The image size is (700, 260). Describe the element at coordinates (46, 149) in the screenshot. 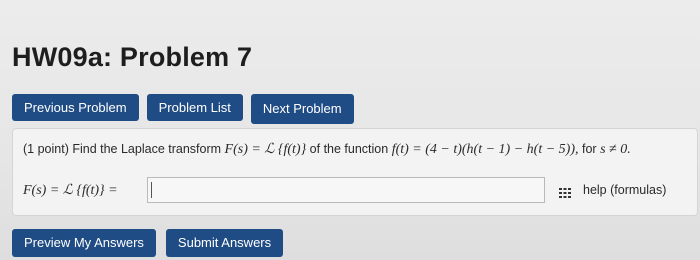

I see `problem-points: (1 point)` at that location.